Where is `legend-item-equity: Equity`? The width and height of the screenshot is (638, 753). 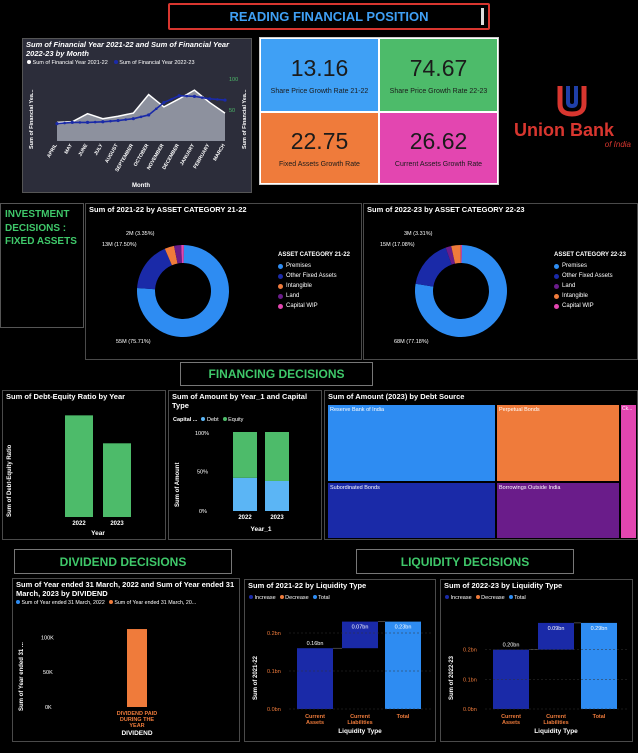 legend-item-equity: Equity is located at coordinates (232, 420).